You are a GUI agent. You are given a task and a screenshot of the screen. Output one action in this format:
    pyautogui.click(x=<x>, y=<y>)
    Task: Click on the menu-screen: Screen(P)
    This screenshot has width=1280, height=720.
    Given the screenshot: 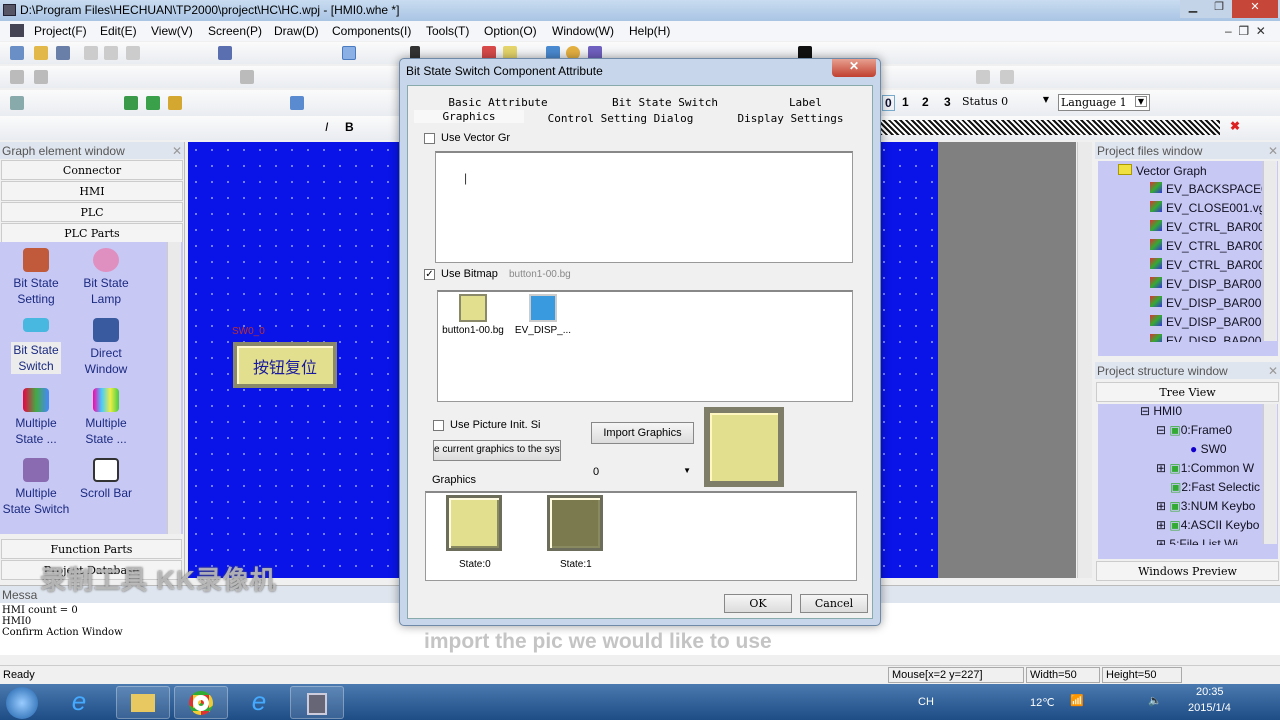 What is the action you would take?
    pyautogui.click(x=235, y=31)
    